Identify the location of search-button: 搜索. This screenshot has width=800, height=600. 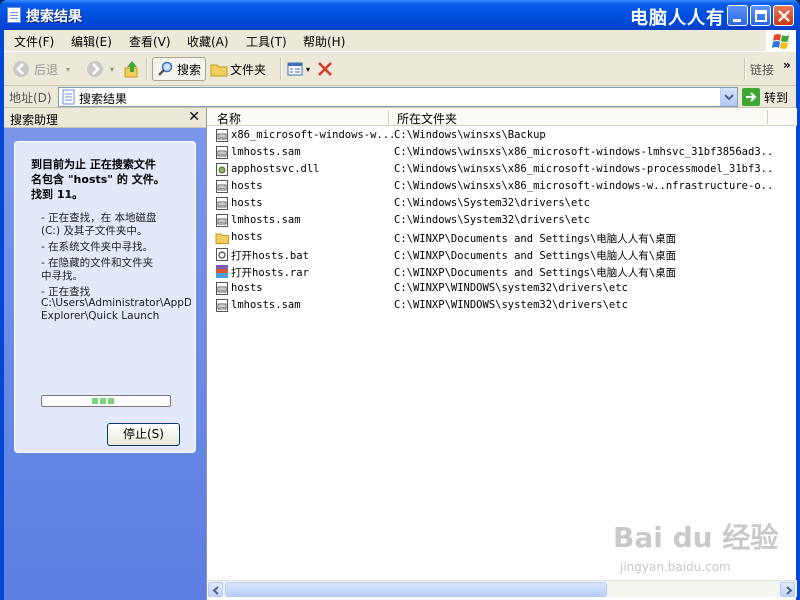
(179, 69).